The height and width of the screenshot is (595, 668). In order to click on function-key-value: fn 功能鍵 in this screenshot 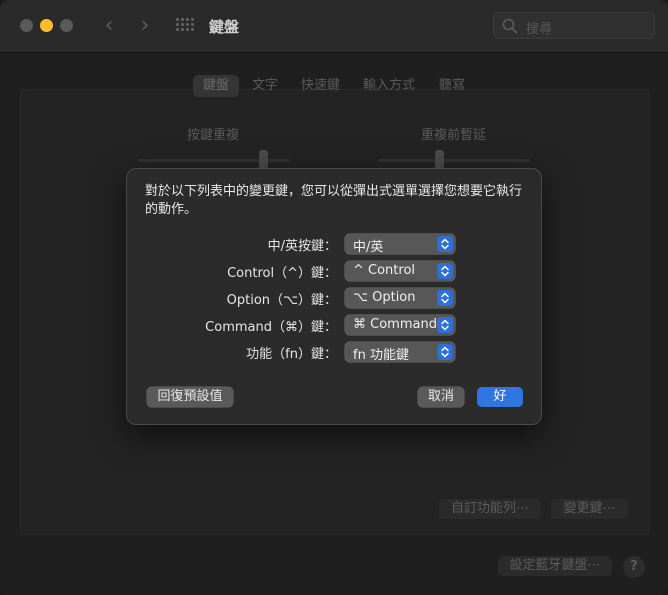, I will do `click(381, 355)`.